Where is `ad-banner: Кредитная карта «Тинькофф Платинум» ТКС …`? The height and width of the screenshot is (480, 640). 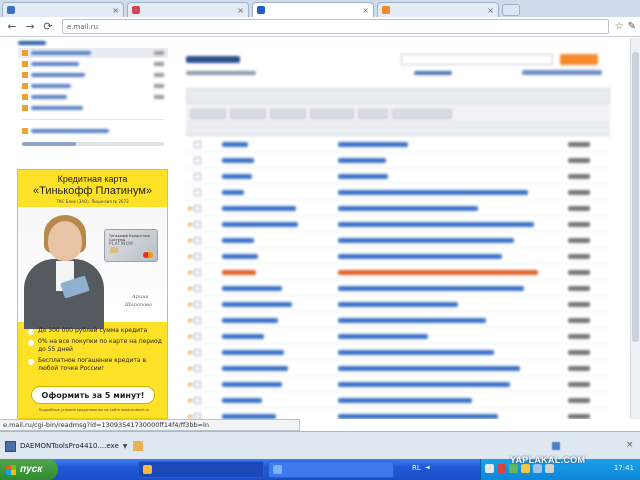 ad-banner: Кредитная карта «Тинькофф Платинум» ТКС … is located at coordinates (92, 294).